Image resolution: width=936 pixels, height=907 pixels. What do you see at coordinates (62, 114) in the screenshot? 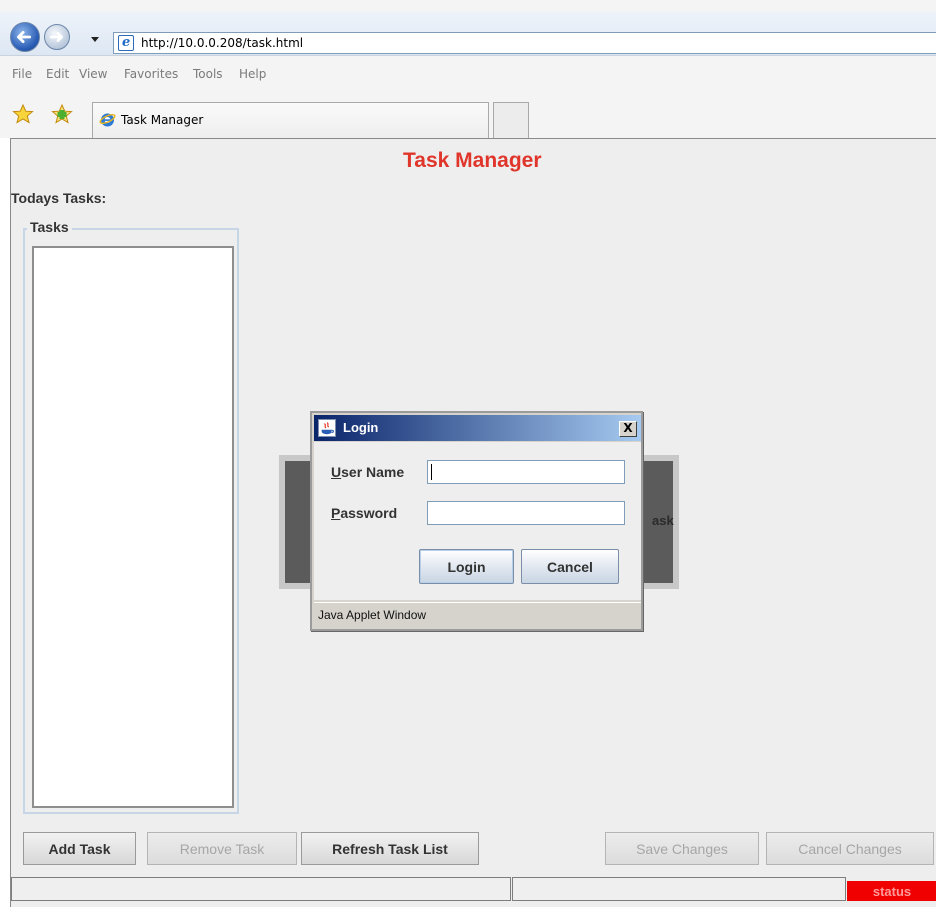
I see `add-favorite-icon` at bounding box center [62, 114].